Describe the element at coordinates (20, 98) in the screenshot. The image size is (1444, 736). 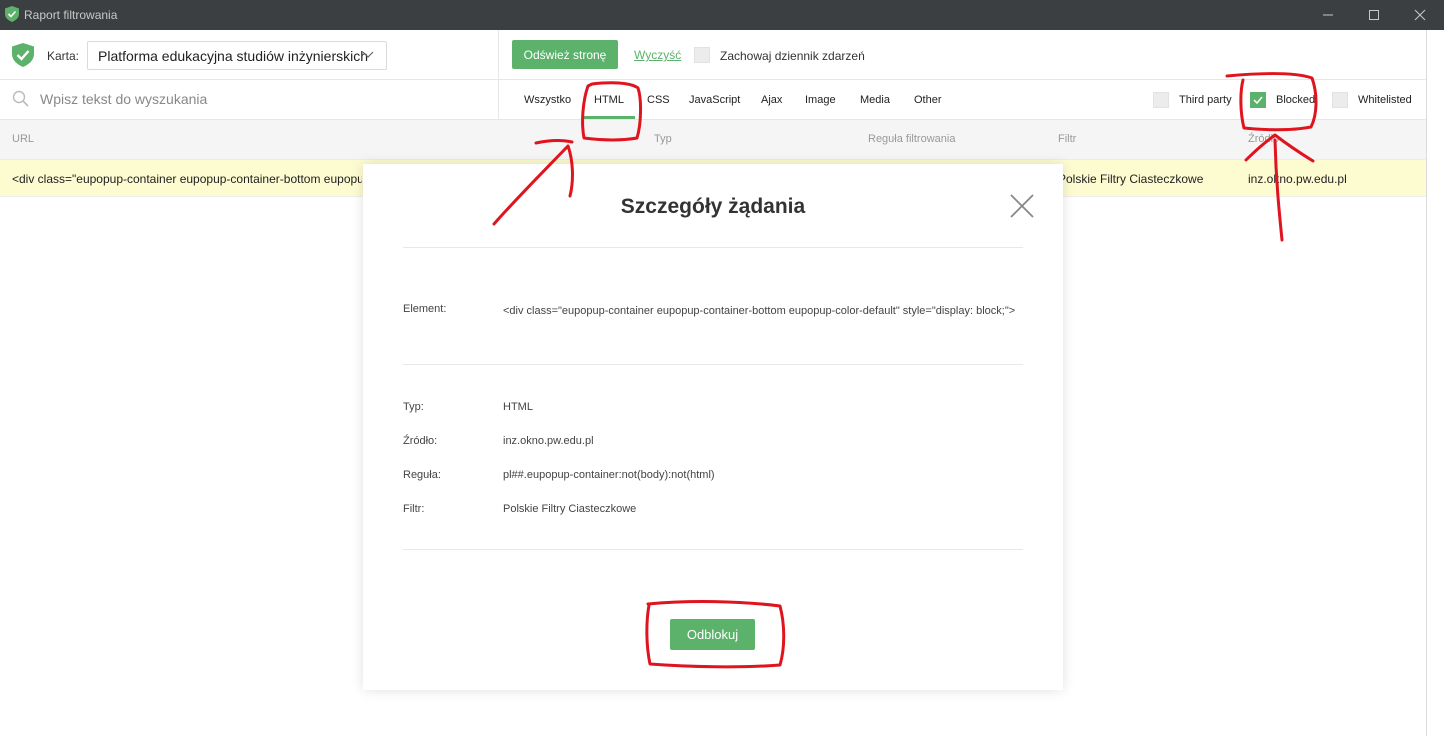
I see `search-icon` at that location.